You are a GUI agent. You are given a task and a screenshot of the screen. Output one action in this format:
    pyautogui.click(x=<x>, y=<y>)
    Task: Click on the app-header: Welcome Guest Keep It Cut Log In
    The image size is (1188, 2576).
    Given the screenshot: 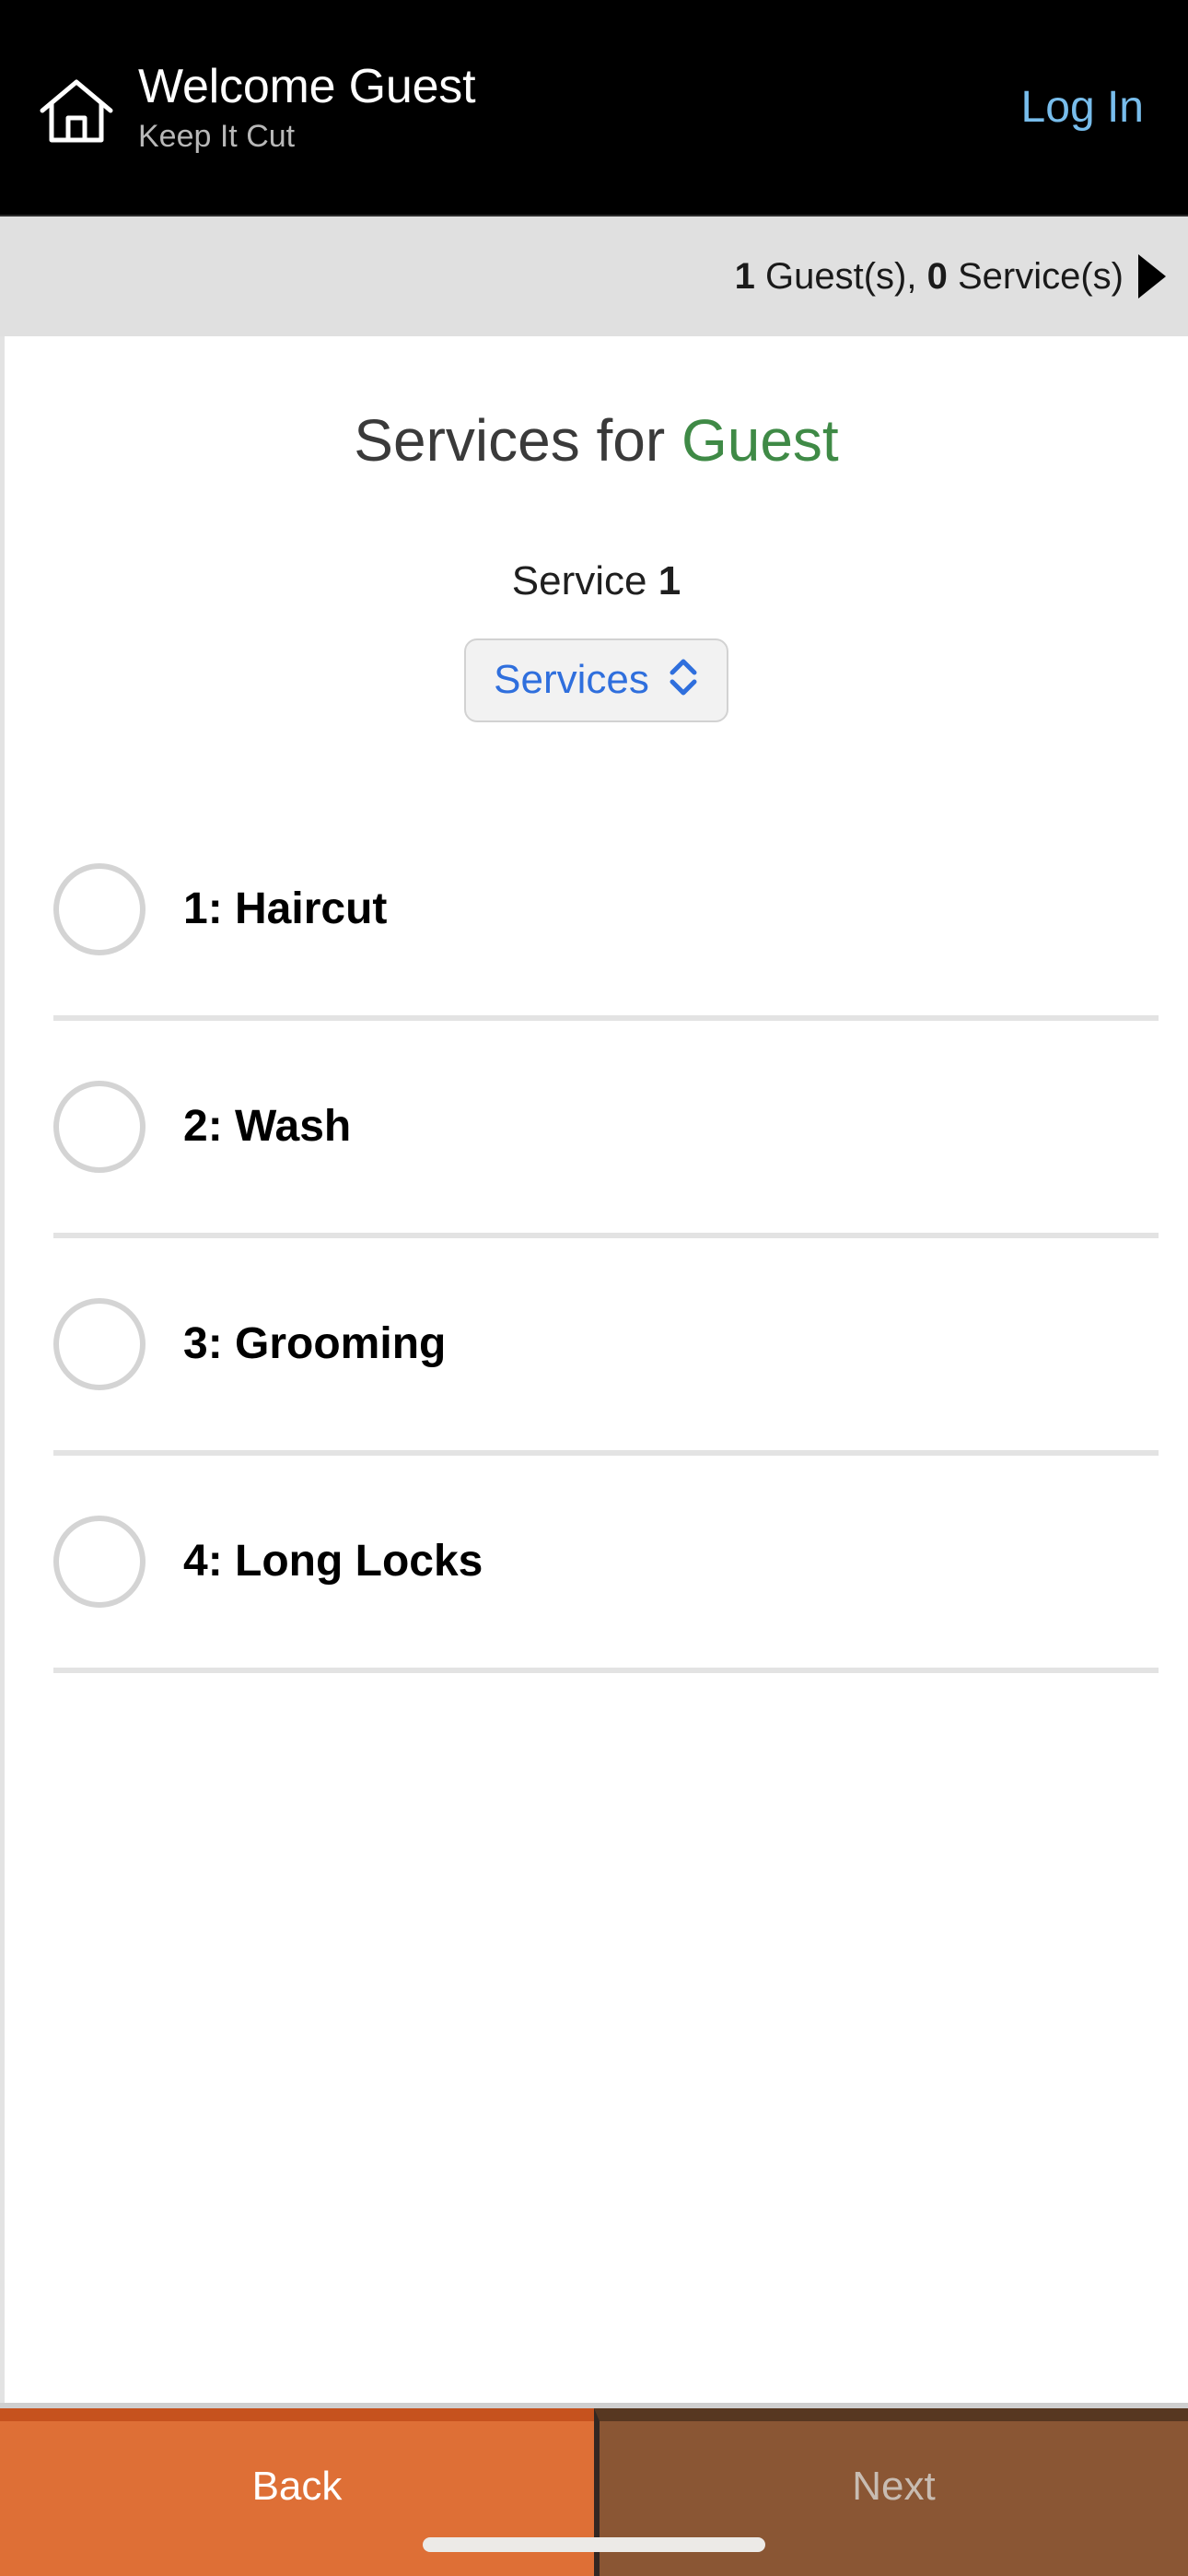 What is the action you would take?
    pyautogui.click(x=594, y=107)
    